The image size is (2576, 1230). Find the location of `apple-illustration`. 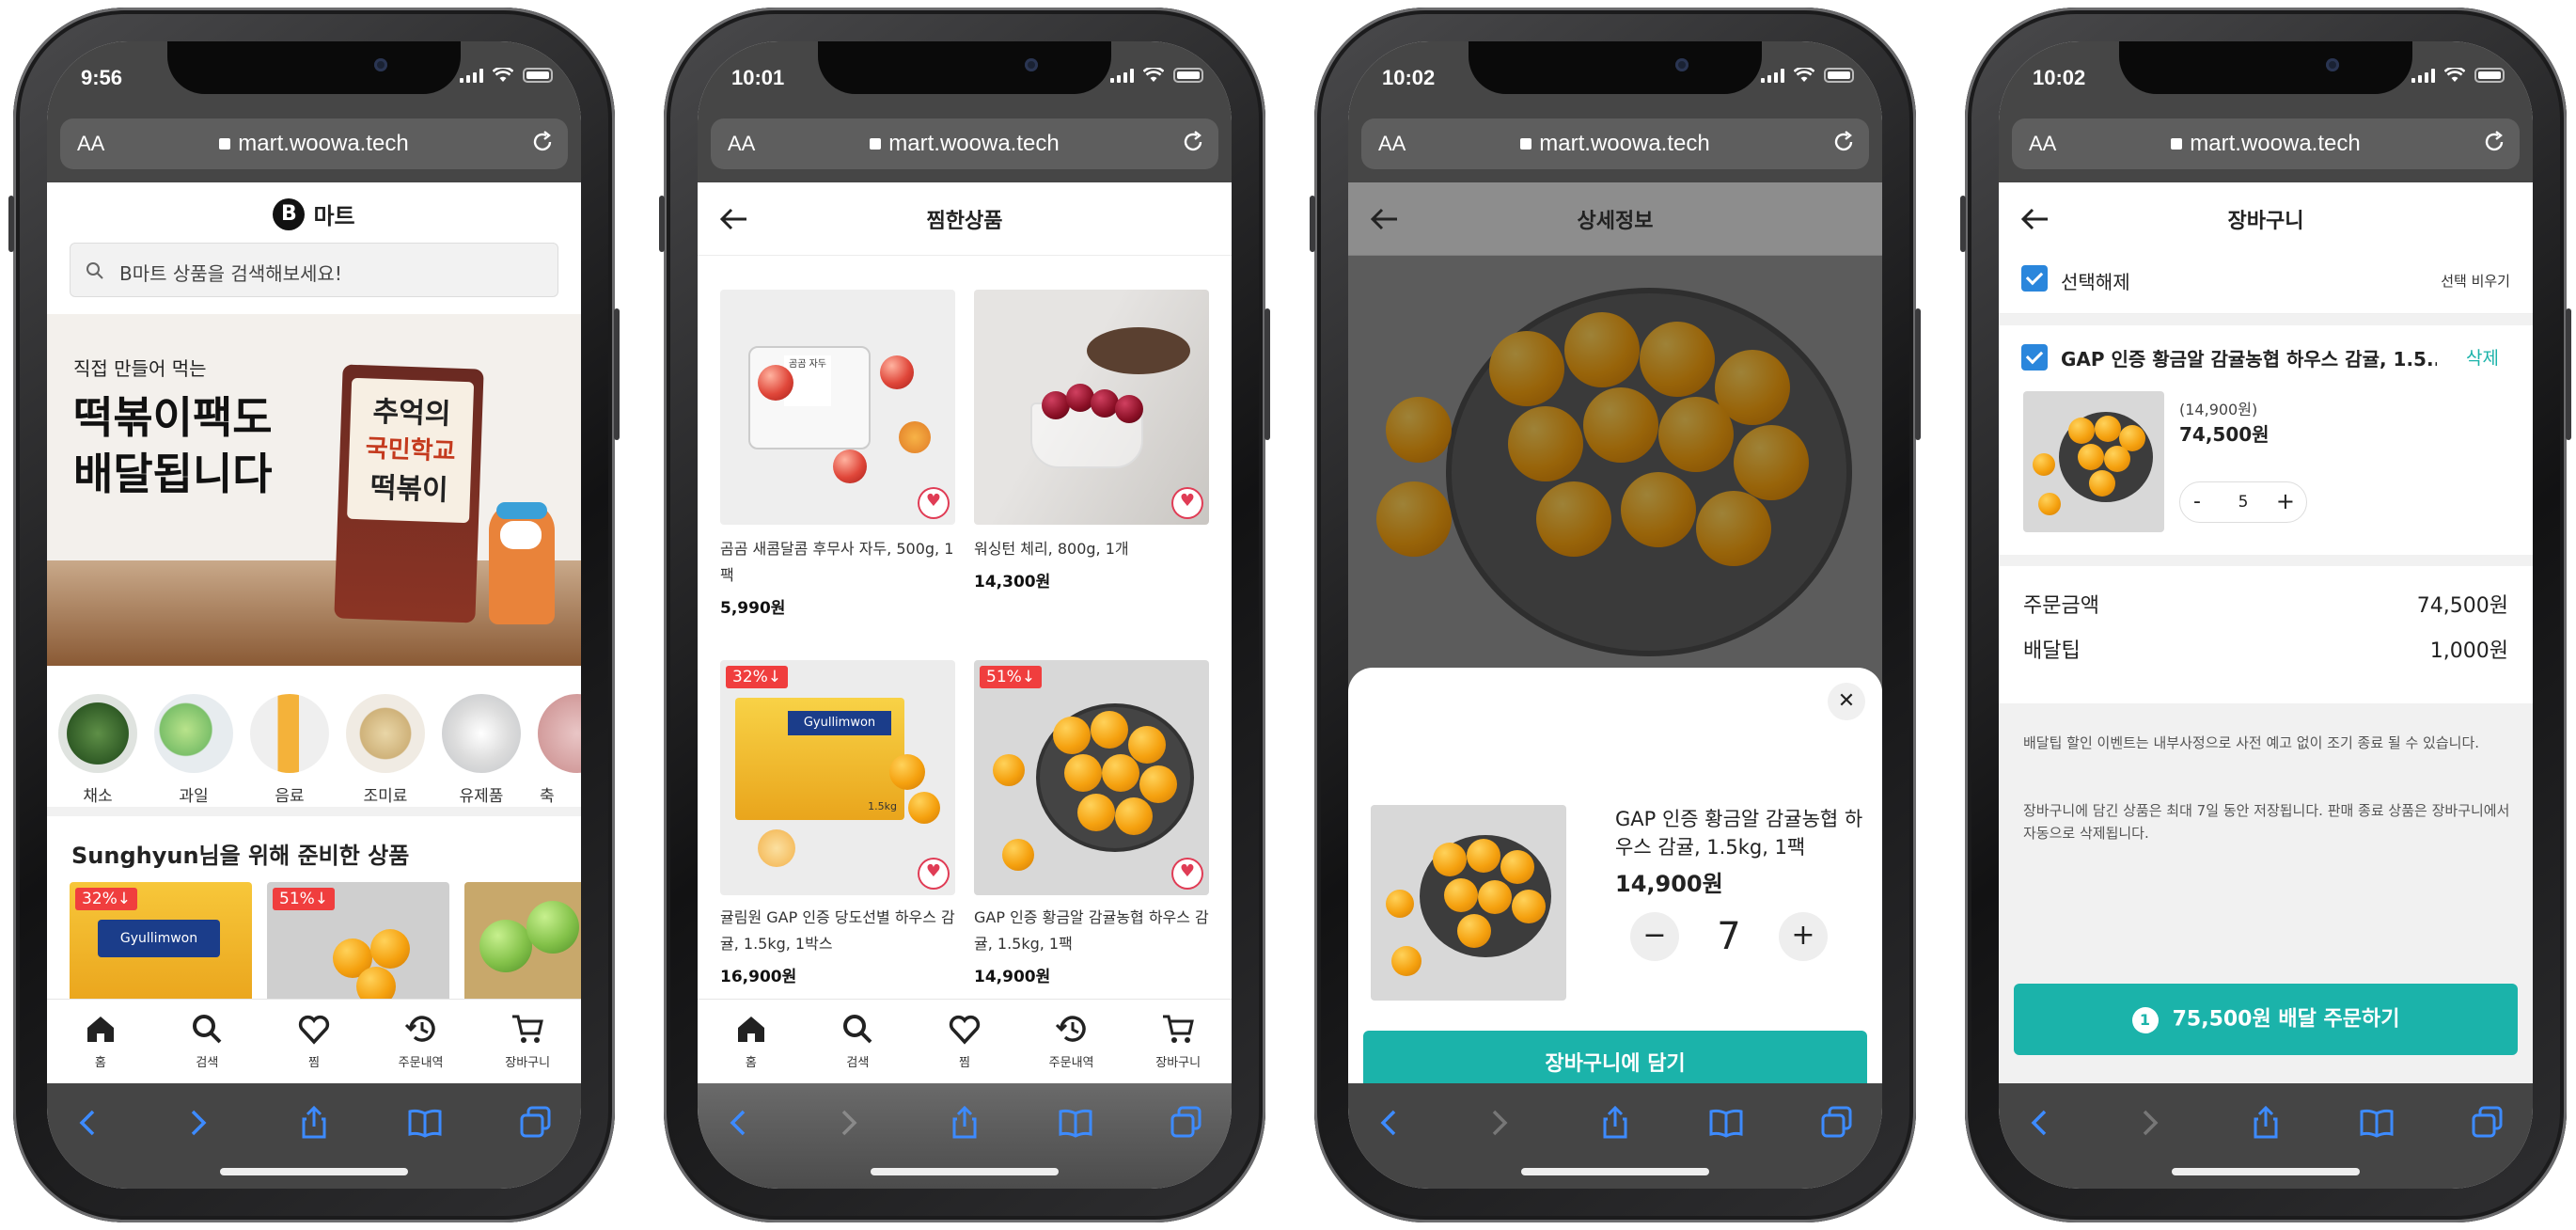

apple-illustration is located at coordinates (506, 946).